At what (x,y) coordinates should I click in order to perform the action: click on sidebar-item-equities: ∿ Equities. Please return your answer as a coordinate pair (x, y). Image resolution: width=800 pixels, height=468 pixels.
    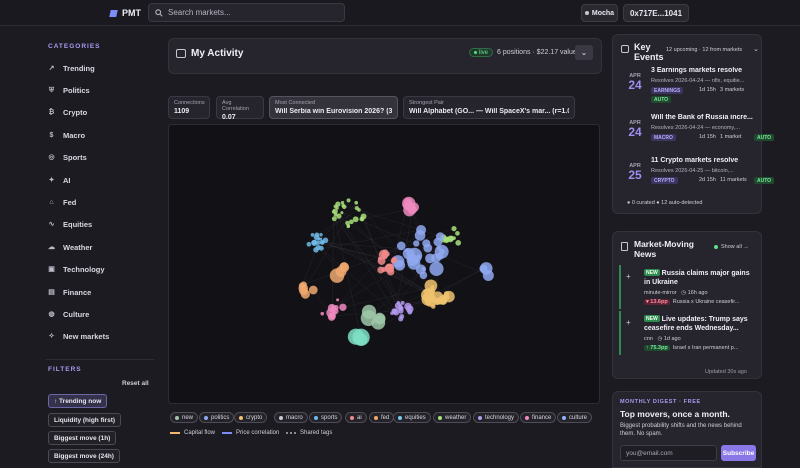
    Looking at the image, I should click on (98, 225).